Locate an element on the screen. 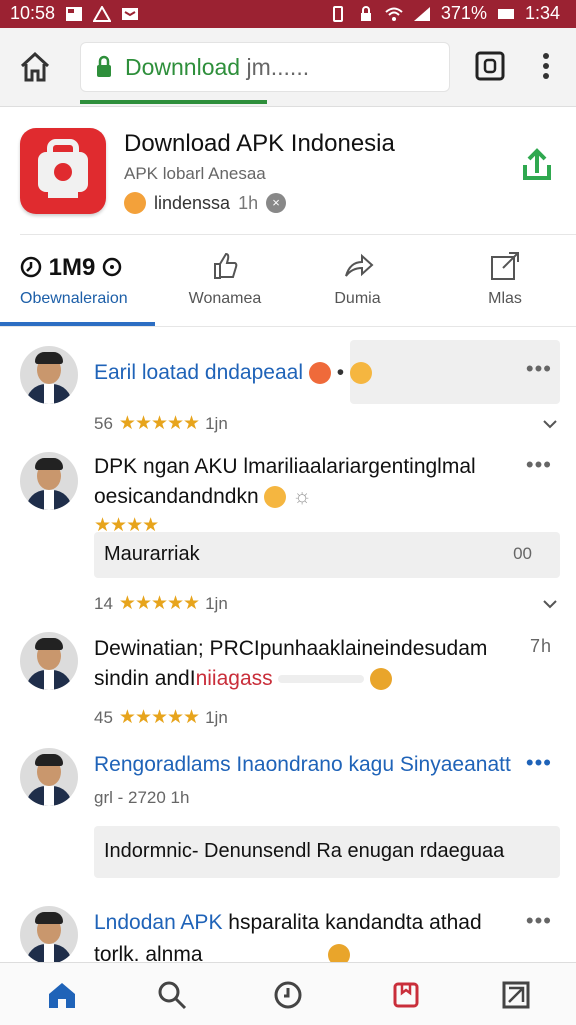 The width and height of the screenshot is (576, 1025). action-save-label: Mlas is located at coordinates (505, 298).